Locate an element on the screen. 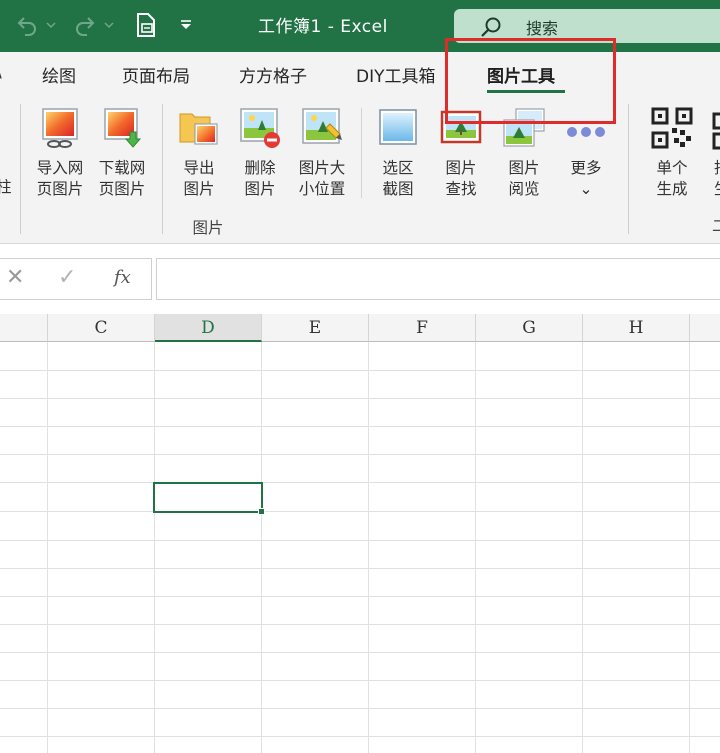  tab-page-layout: 页面布局 is located at coordinates (156, 74).